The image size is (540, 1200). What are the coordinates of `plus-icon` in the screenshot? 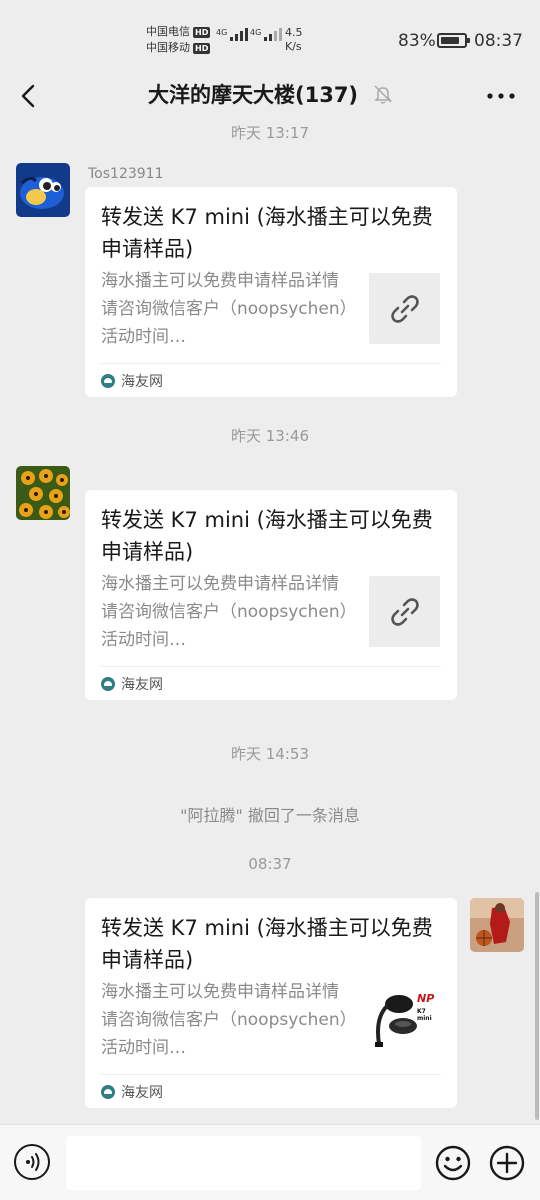 It's located at (507, 1163).